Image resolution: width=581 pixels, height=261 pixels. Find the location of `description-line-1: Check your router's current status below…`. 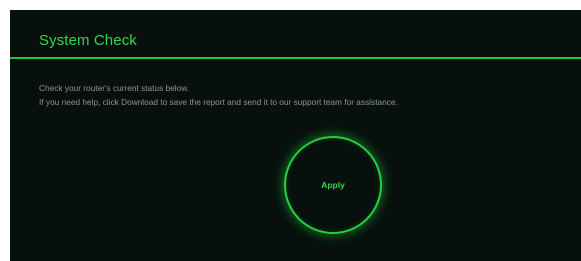

description-line-1: Check your router's current status below… is located at coordinates (114, 88).